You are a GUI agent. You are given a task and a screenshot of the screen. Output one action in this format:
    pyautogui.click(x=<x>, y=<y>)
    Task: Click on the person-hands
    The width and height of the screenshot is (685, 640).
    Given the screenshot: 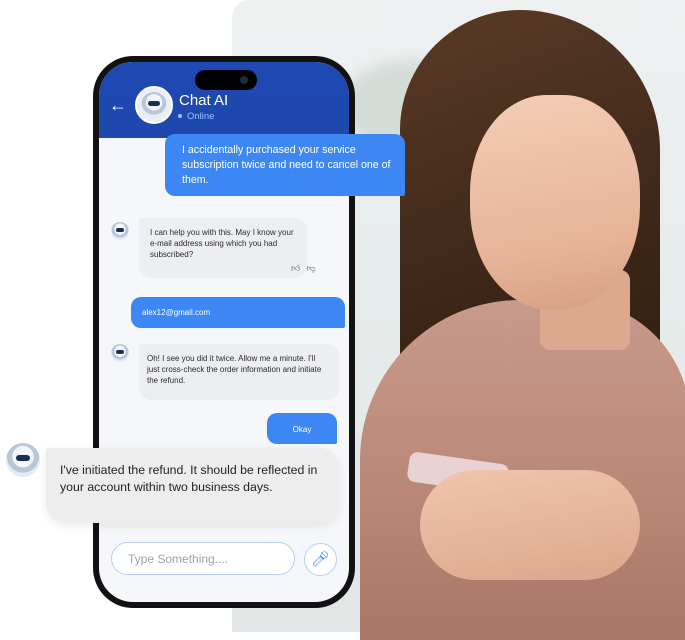 What is the action you would take?
    pyautogui.click(x=530, y=525)
    